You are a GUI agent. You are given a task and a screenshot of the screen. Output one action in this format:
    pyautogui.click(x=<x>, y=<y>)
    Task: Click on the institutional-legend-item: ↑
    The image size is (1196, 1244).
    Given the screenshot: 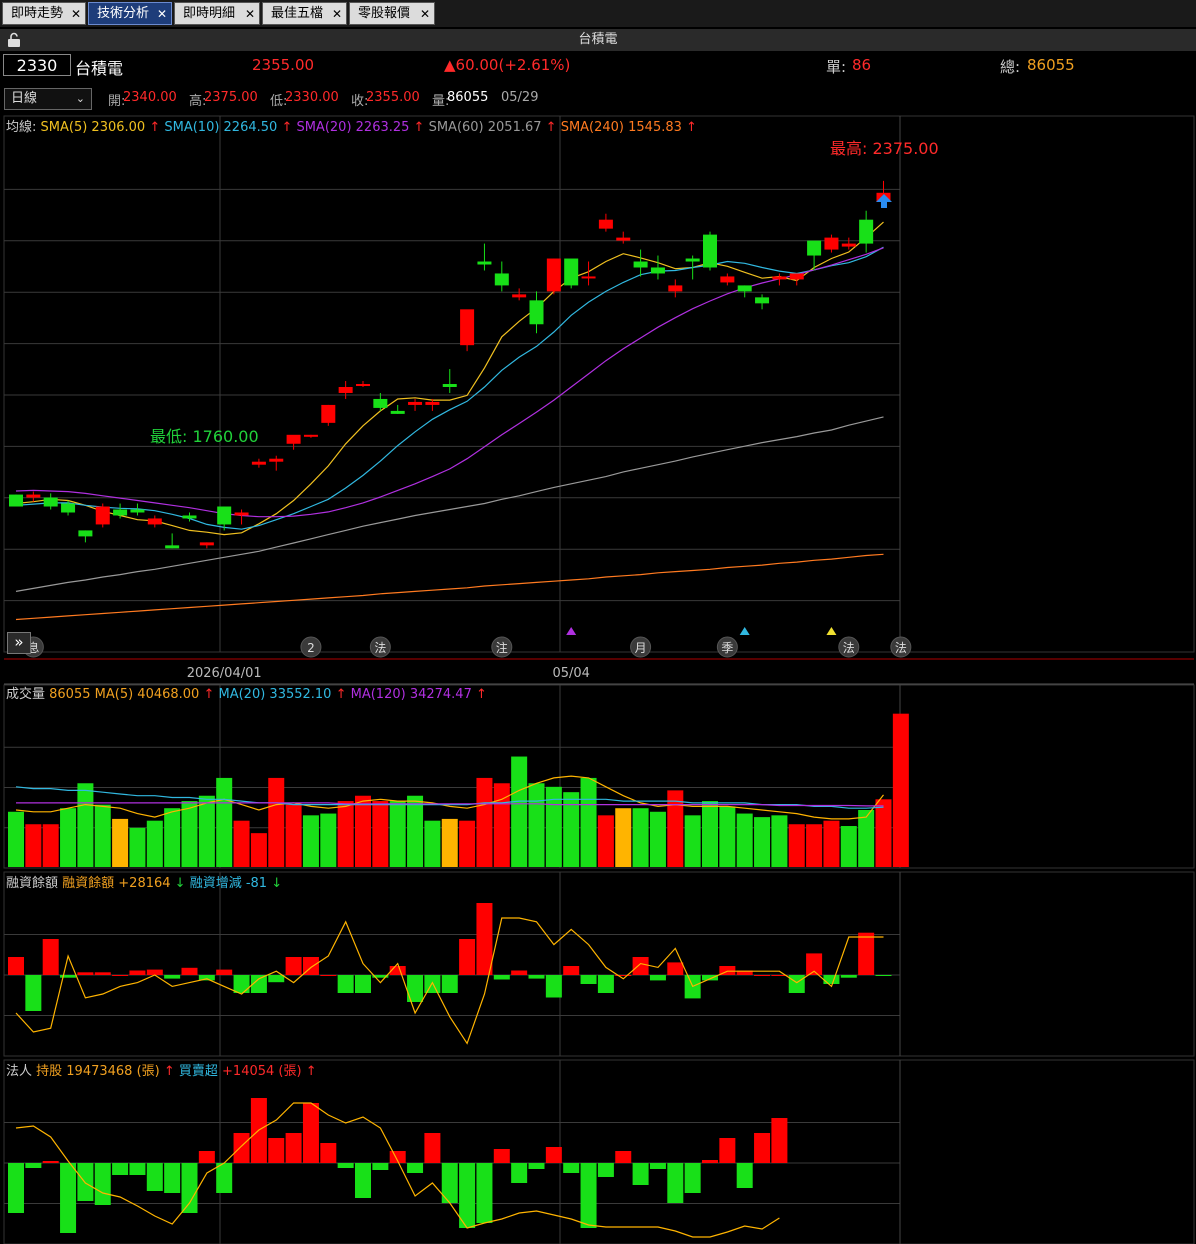 What is the action you would take?
    pyautogui.click(x=311, y=1071)
    